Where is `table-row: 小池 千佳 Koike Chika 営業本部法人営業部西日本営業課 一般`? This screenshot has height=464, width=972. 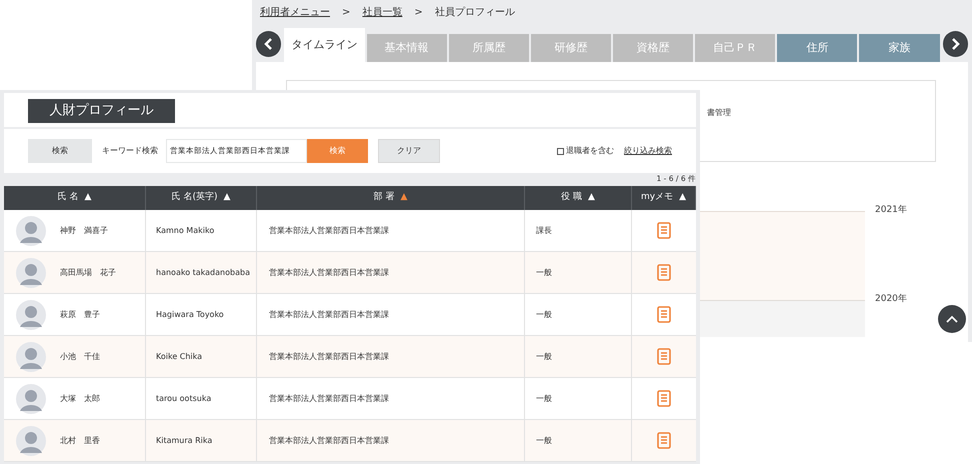 table-row: 小池 千佳 Koike Chika 営業本部法人営業部西日本営業課 一般 is located at coordinates (350, 357).